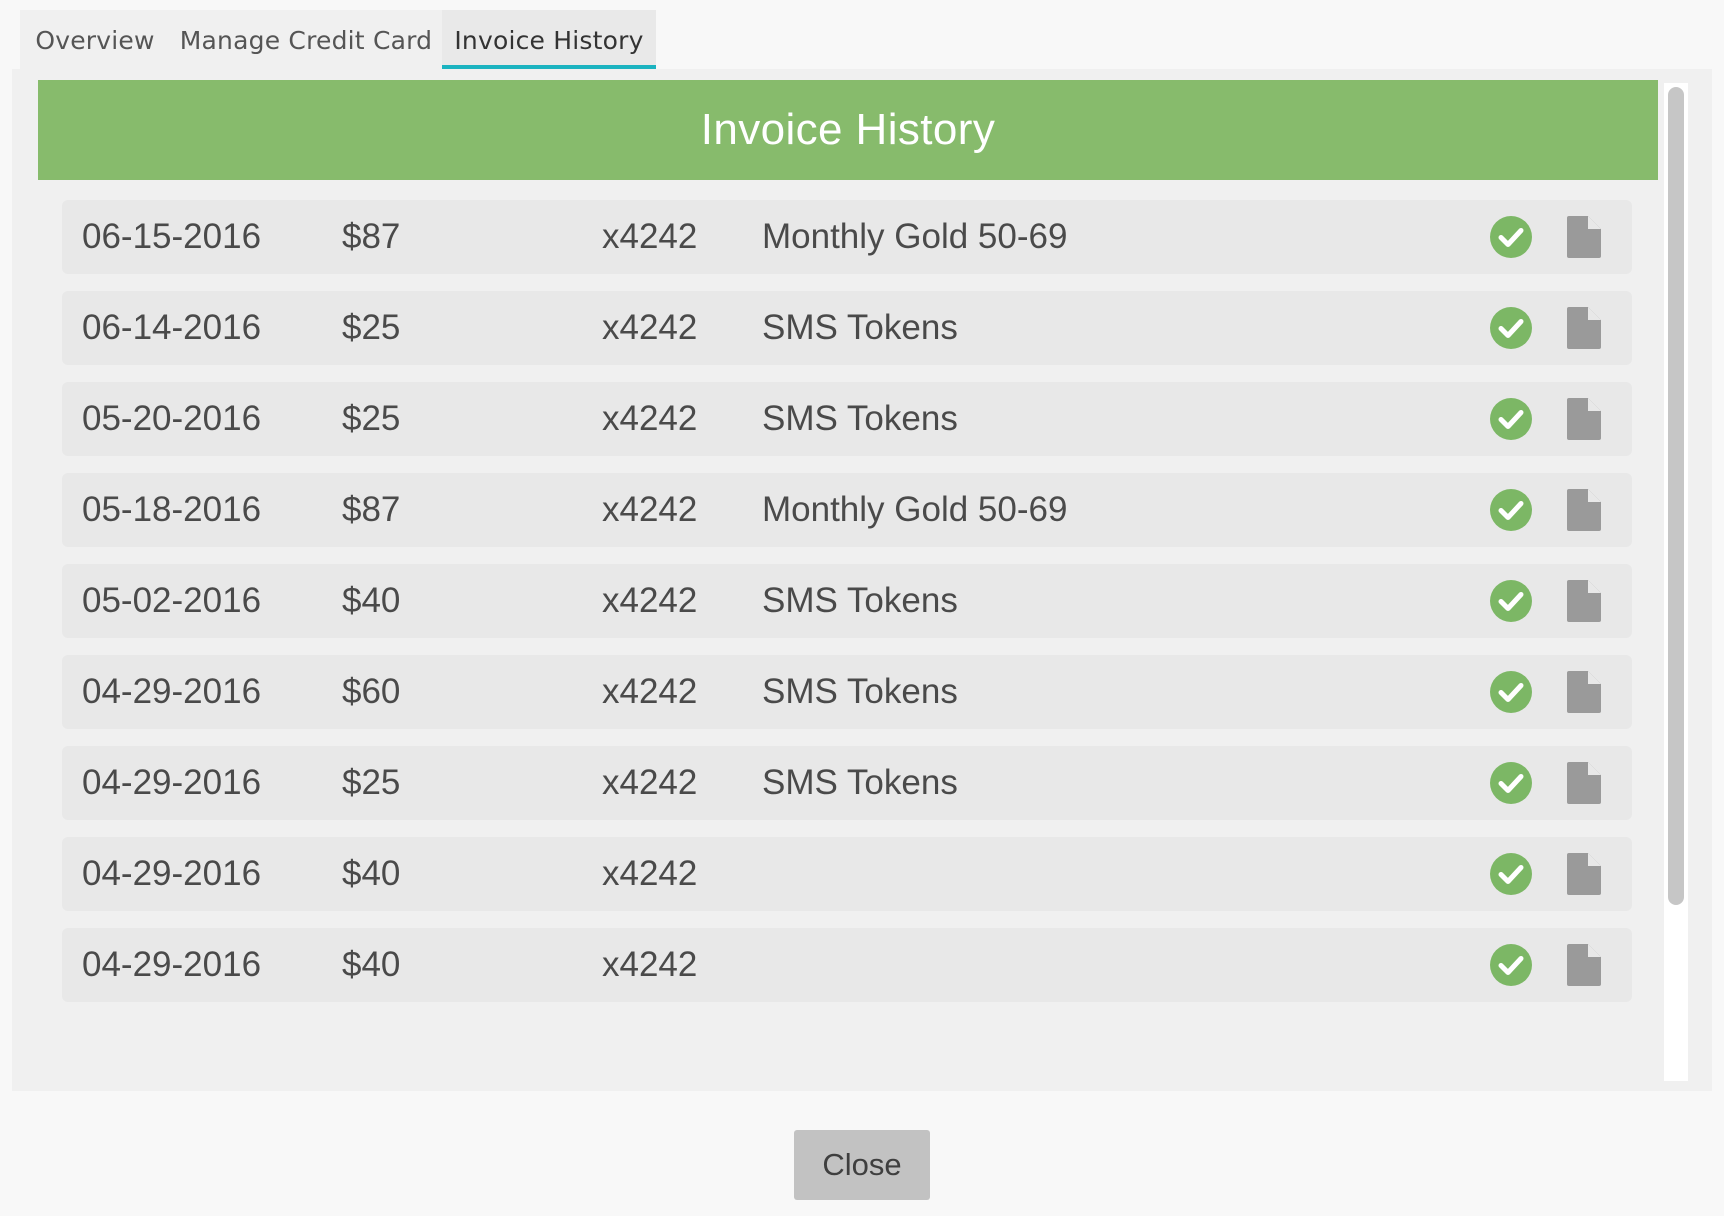 This screenshot has width=1724, height=1216. I want to click on invoice-row: 05-18-2016 $87 x4242 Monthly Gold 50-69, so click(847, 510).